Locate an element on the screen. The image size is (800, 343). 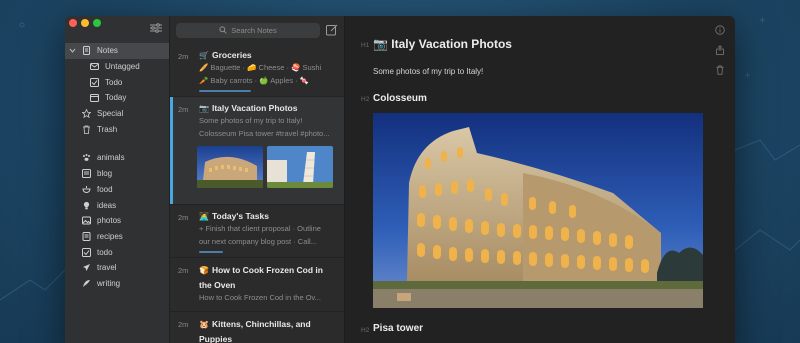
search-bar: Search Notes is located at coordinates (257, 30).